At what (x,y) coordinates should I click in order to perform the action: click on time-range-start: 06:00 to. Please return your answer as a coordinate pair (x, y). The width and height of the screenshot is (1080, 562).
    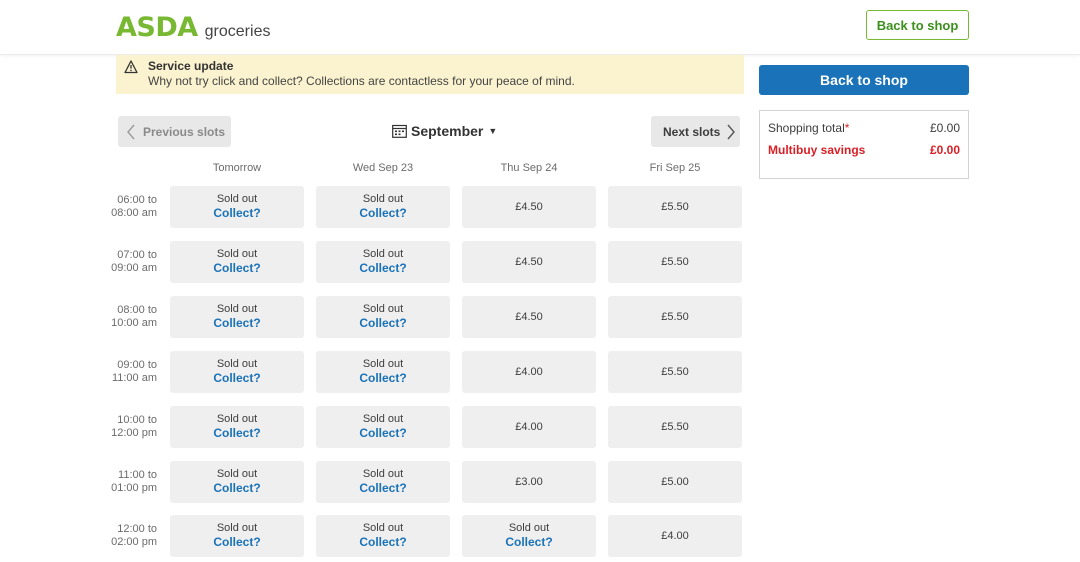
    Looking at the image, I should click on (137, 200).